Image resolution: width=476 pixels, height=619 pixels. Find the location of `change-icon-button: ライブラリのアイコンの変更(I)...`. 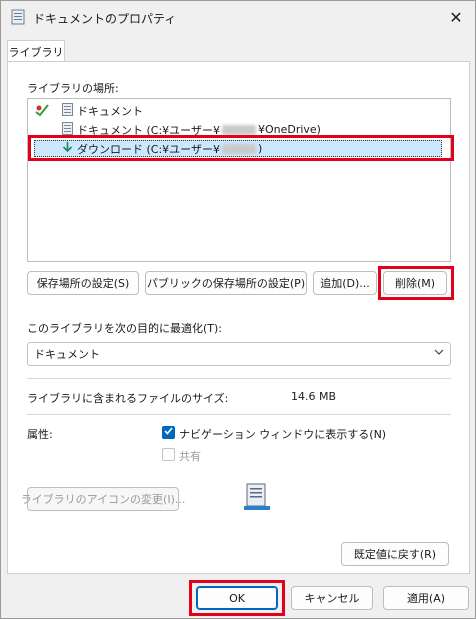

change-icon-button: ライブラリのアイコンの変更(I)... is located at coordinates (103, 499).